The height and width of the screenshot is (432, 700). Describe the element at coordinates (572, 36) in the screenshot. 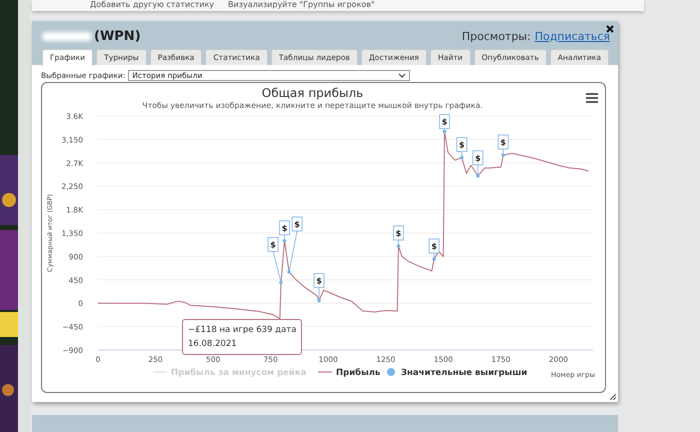

I see `subscribe-link: Подписаться` at that location.